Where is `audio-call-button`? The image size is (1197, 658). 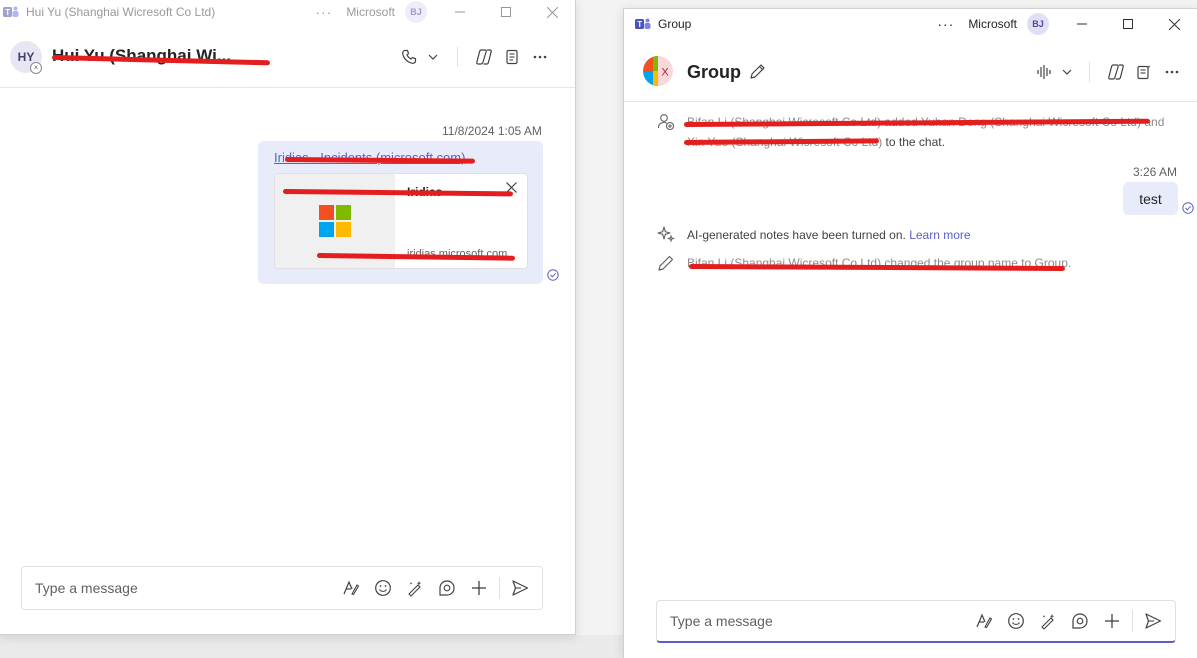 audio-call-button is located at coordinates (1045, 72).